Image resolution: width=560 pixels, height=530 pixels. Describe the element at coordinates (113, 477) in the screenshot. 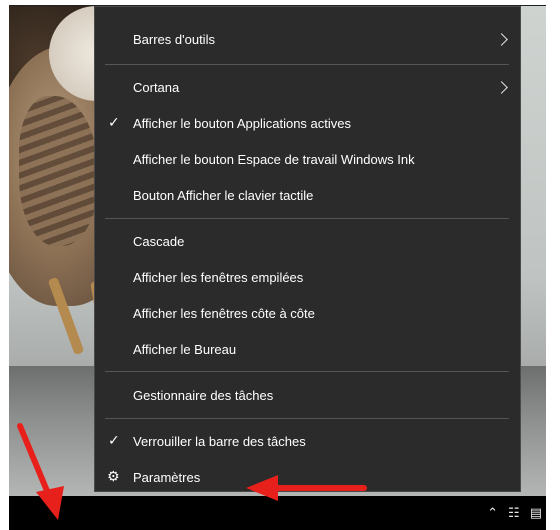

I see `gear-icon: ⚙` at that location.